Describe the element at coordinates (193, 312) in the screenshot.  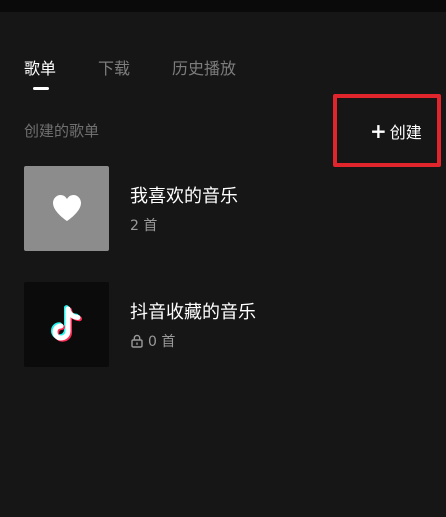
I see `playlist-title: 抖音收藏的音乐` at that location.